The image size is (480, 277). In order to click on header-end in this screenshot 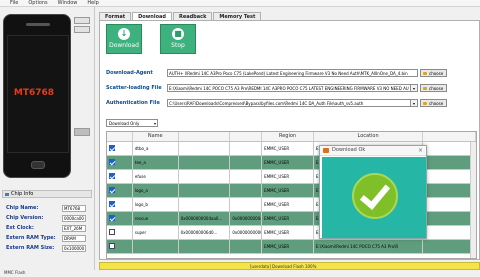, I will do `click(246, 136)`.